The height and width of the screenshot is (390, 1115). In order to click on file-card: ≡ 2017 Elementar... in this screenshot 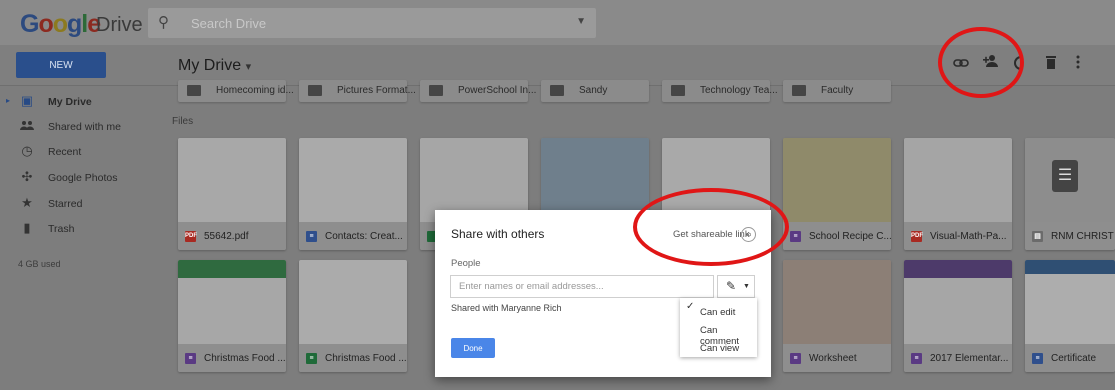, I will do `click(958, 316)`.